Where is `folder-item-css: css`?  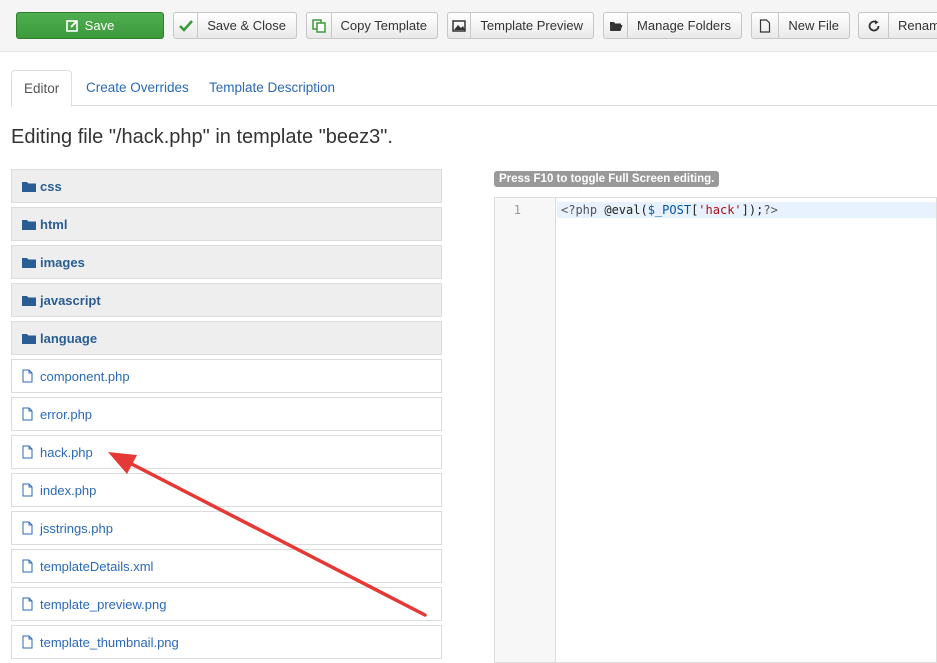
folder-item-css: css is located at coordinates (226, 186).